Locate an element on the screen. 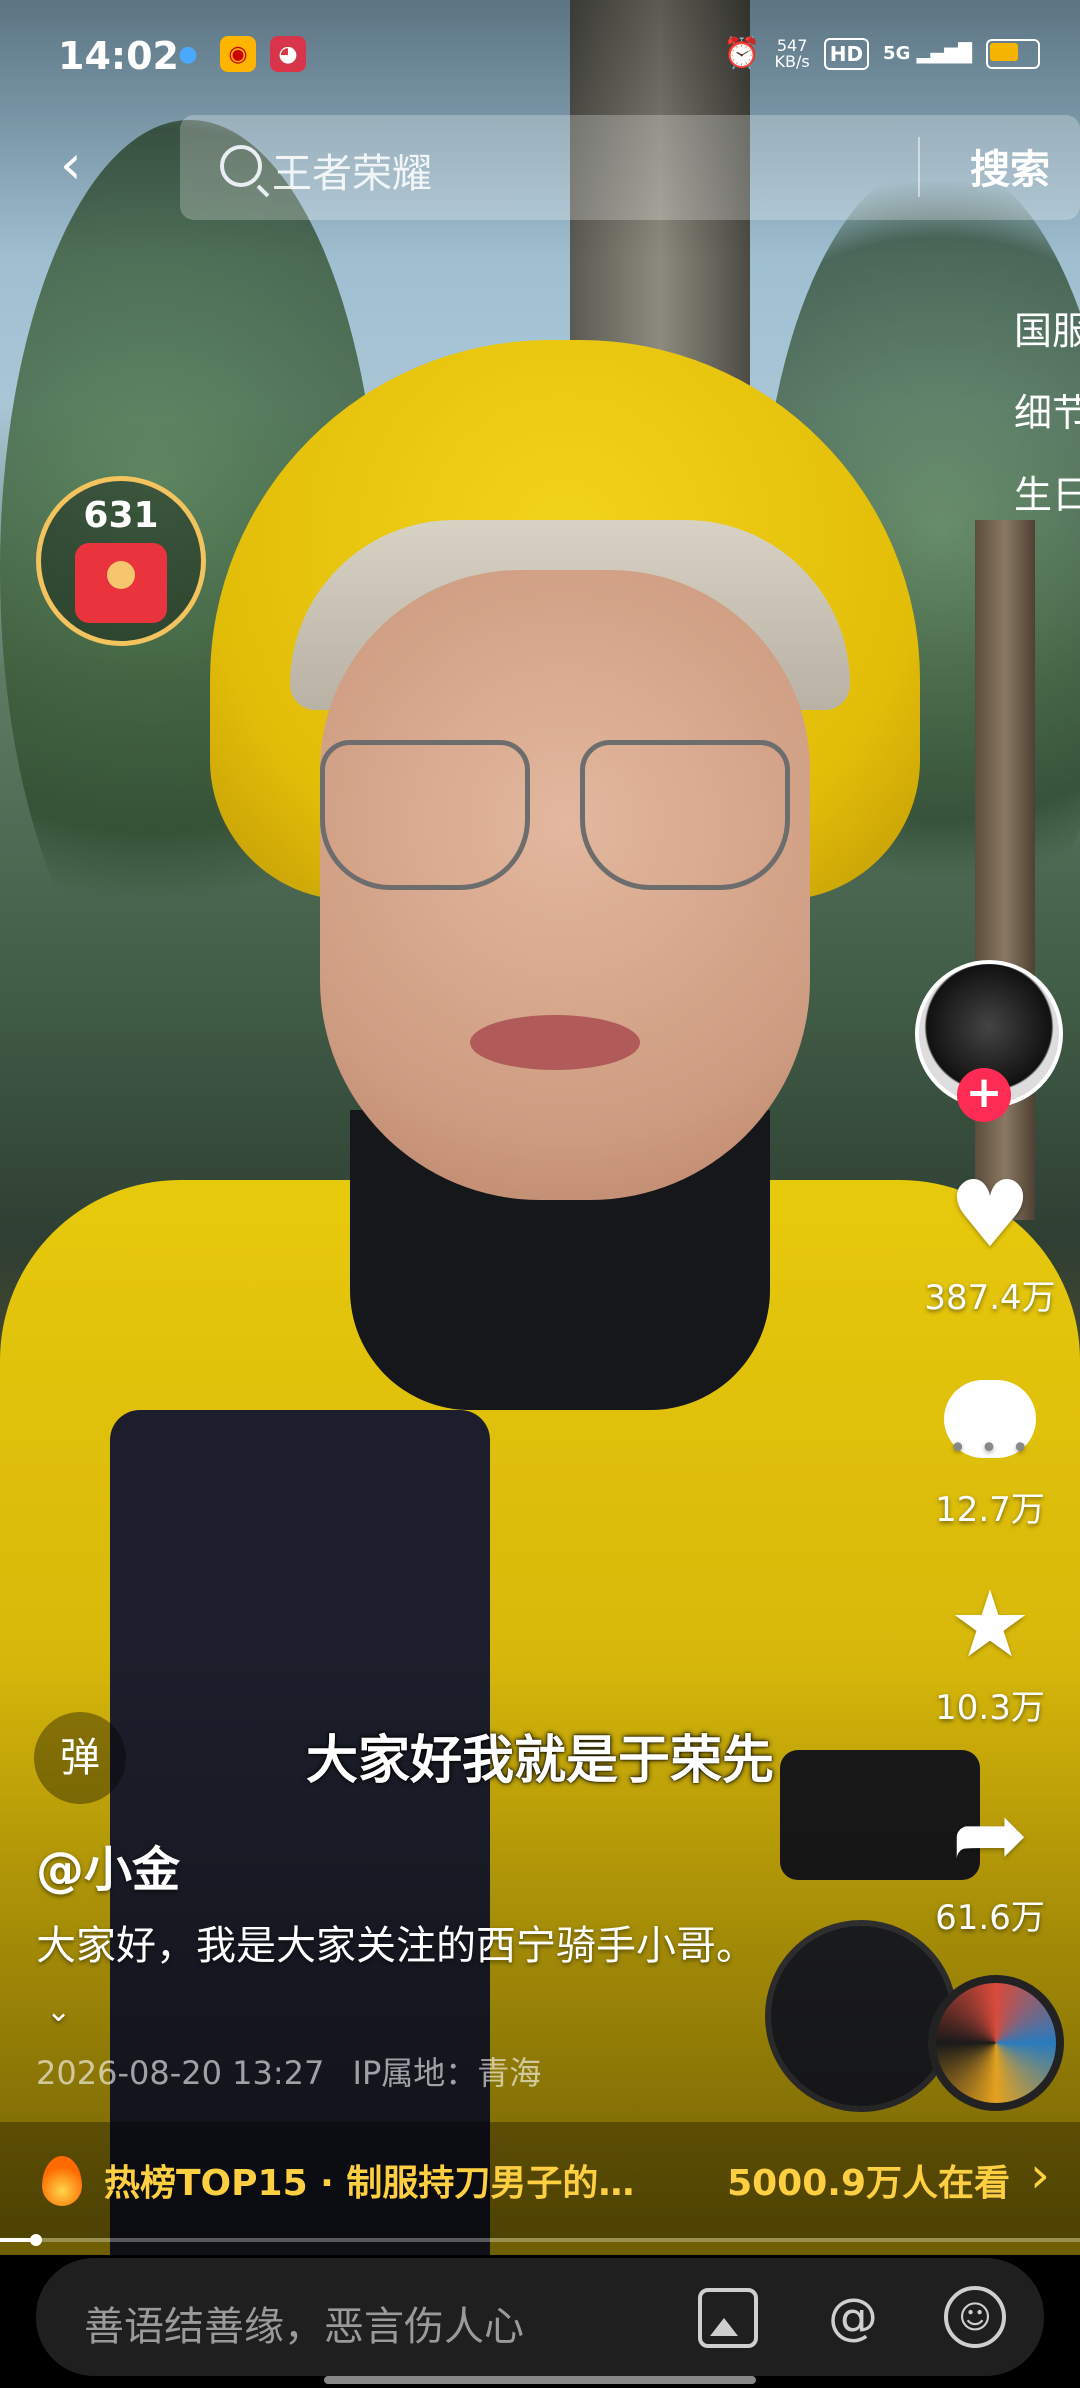  status-bar: 14:02 ● ◉ ◕ ⏰ 547 KB/s HD 5G ▂▄▆█ is located at coordinates (540, 55).